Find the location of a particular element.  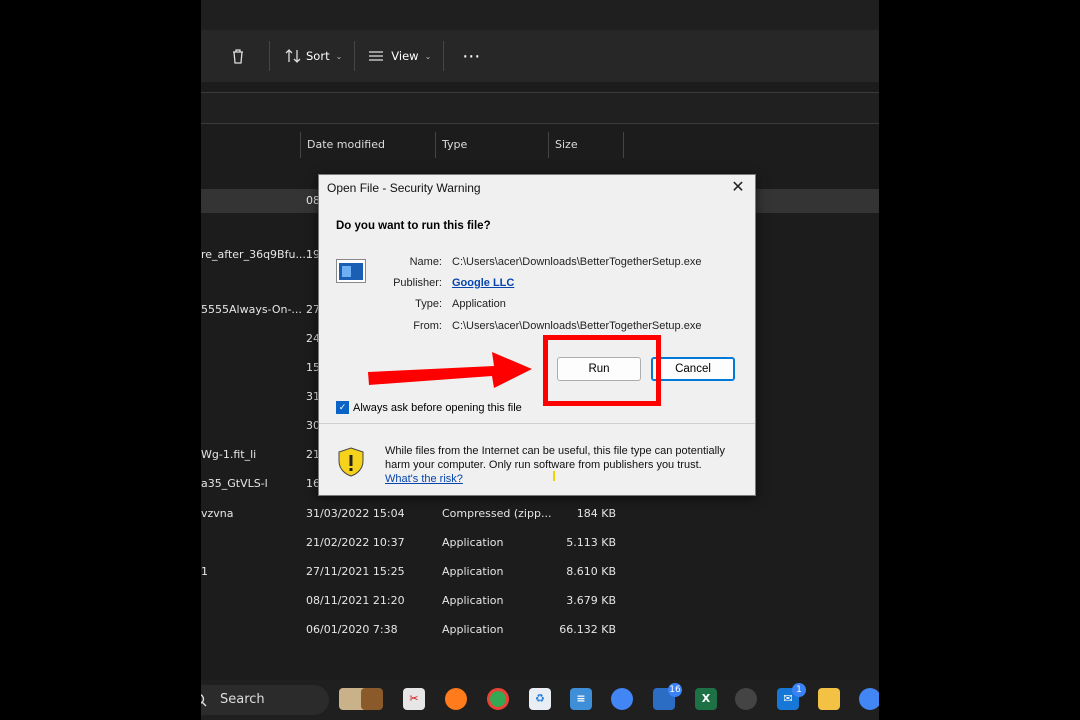

annotation-highlight-box is located at coordinates (602, 370).